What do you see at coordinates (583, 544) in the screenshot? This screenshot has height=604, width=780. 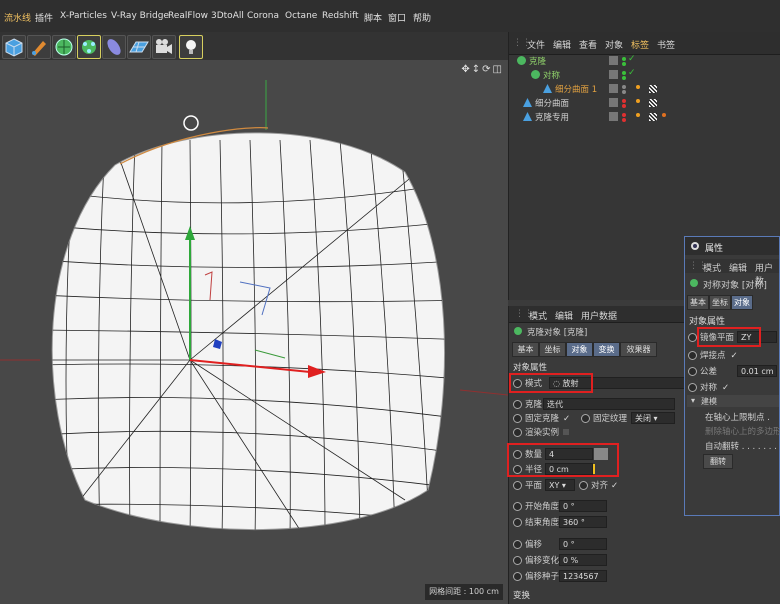 I see `offset-input: 0 °` at bounding box center [583, 544].